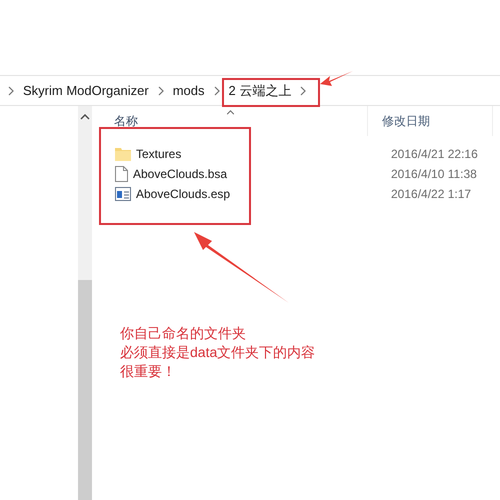  What do you see at coordinates (434, 174) in the screenshot?
I see `modified-date: 2016/4/10 11:38` at bounding box center [434, 174].